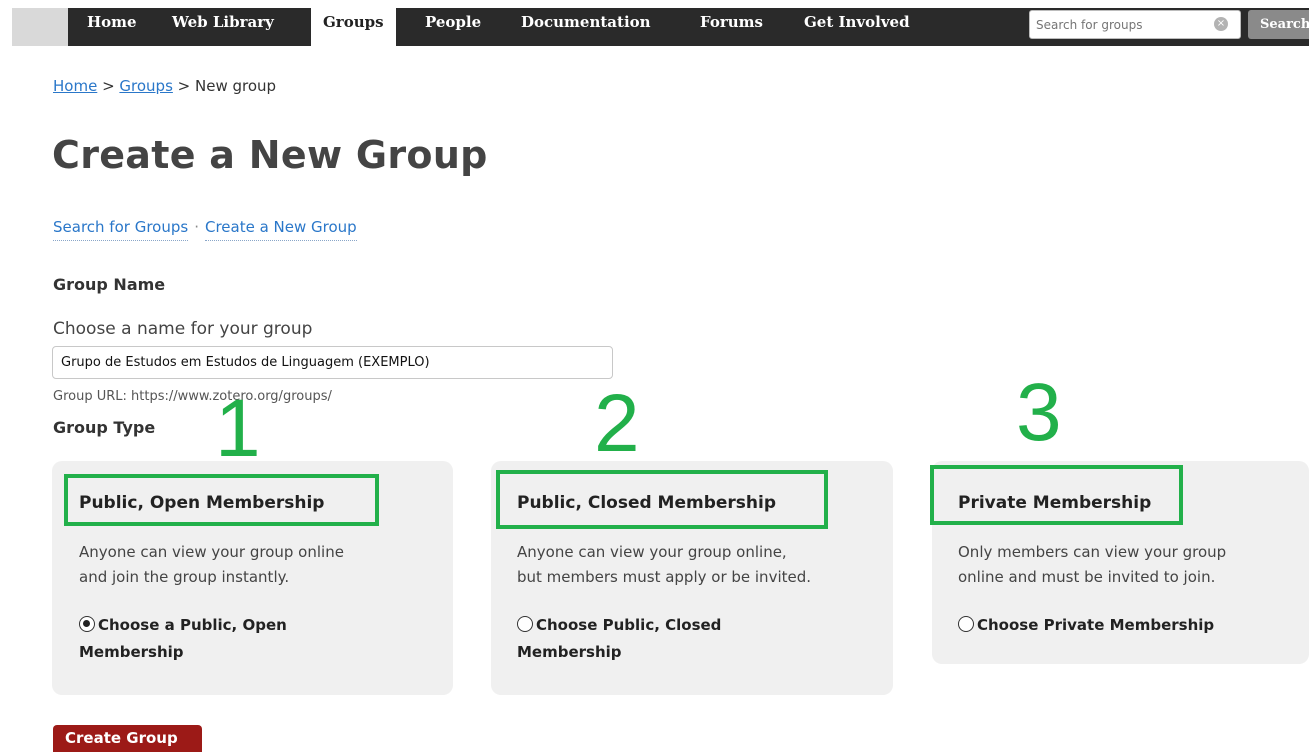 The image size is (1309, 752). Describe the element at coordinates (687, 639) in the screenshot. I see `public-closed-radio-option: Choose Public, Closed Membership` at that location.